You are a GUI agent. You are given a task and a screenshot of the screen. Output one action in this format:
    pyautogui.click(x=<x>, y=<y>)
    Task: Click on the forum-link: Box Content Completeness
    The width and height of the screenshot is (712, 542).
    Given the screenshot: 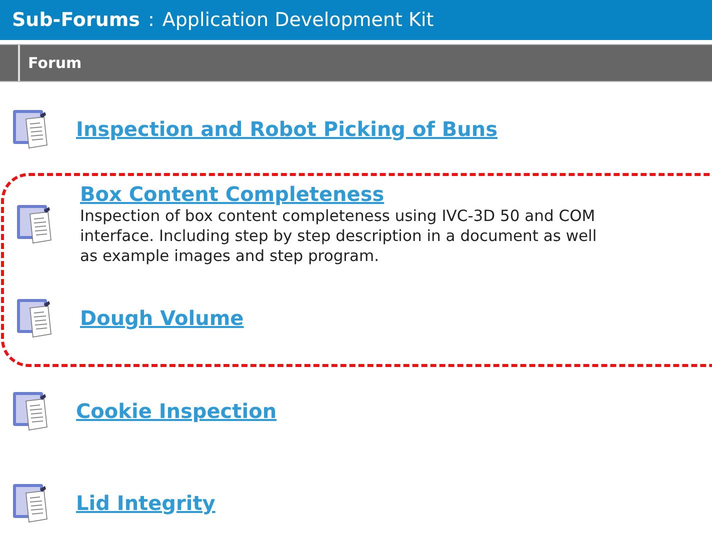 What is the action you would take?
    pyautogui.click(x=338, y=194)
    